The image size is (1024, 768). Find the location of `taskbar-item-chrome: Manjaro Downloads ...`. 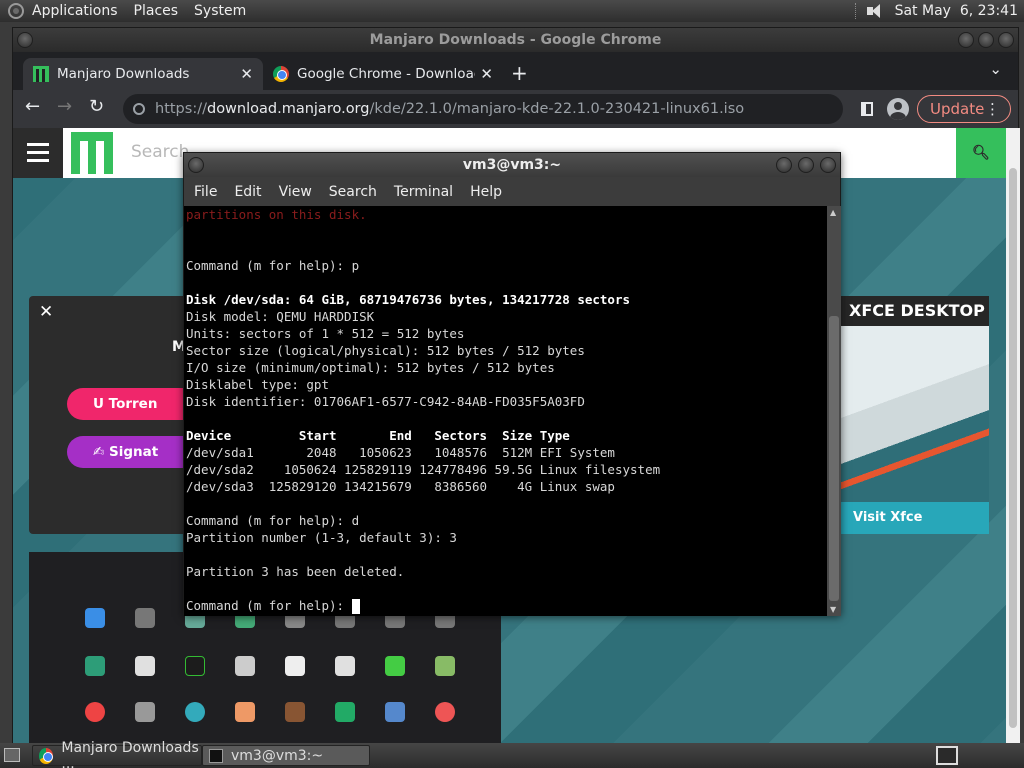

taskbar-item-chrome: Manjaro Downloads ... is located at coordinates (117, 754).